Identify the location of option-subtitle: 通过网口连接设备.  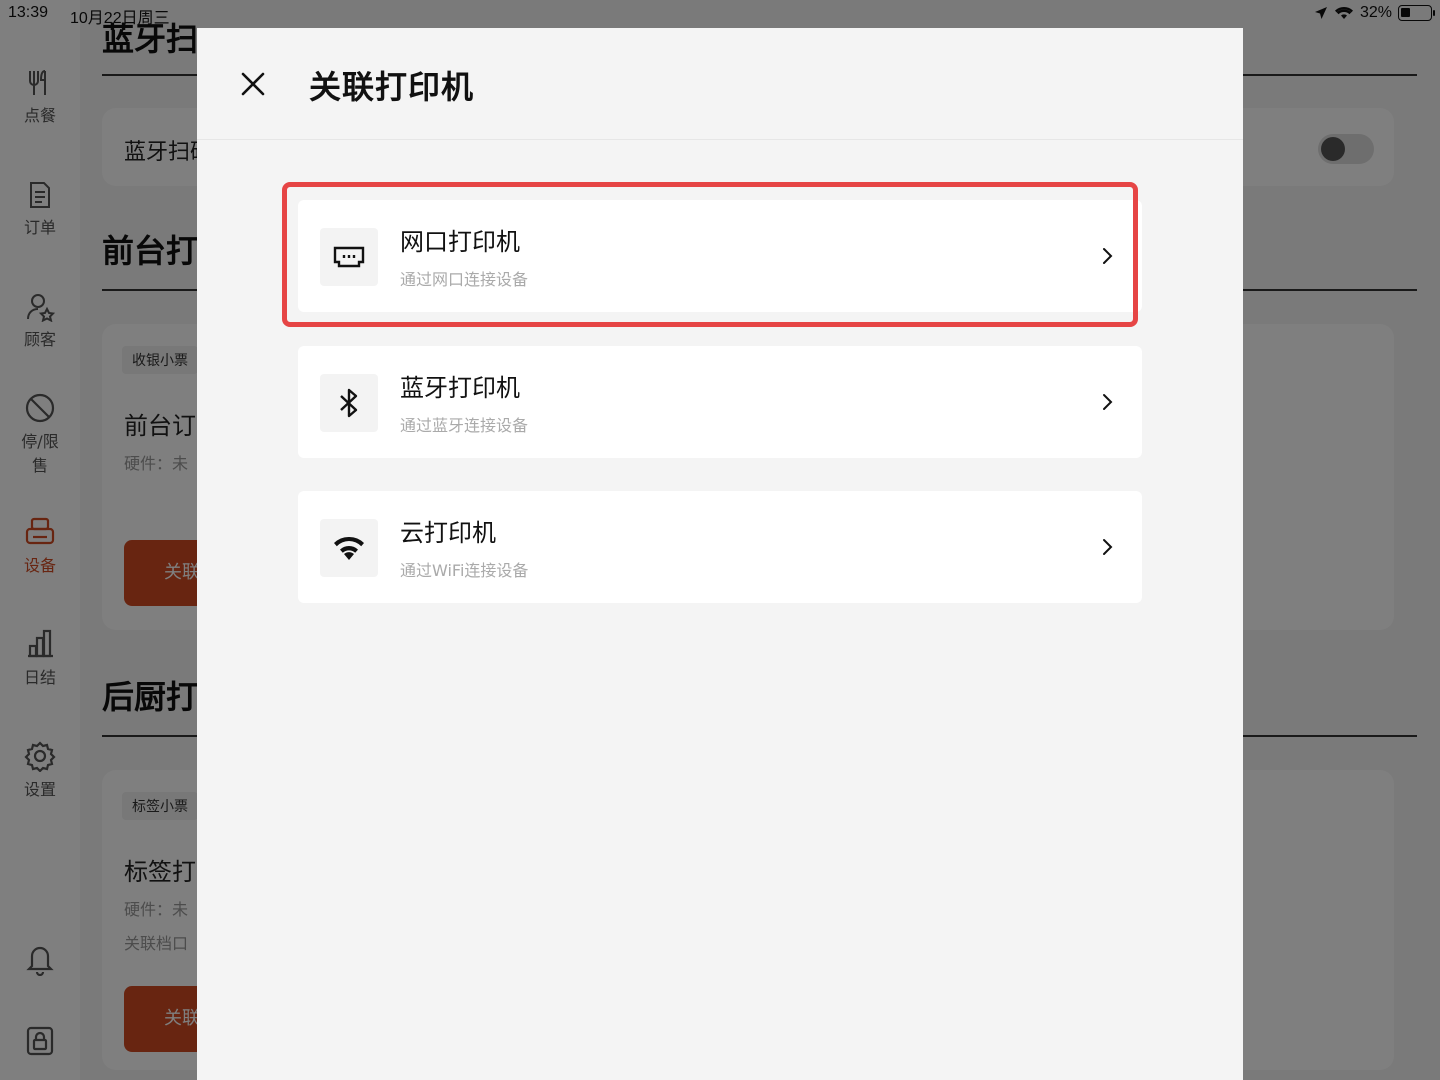
(464, 279).